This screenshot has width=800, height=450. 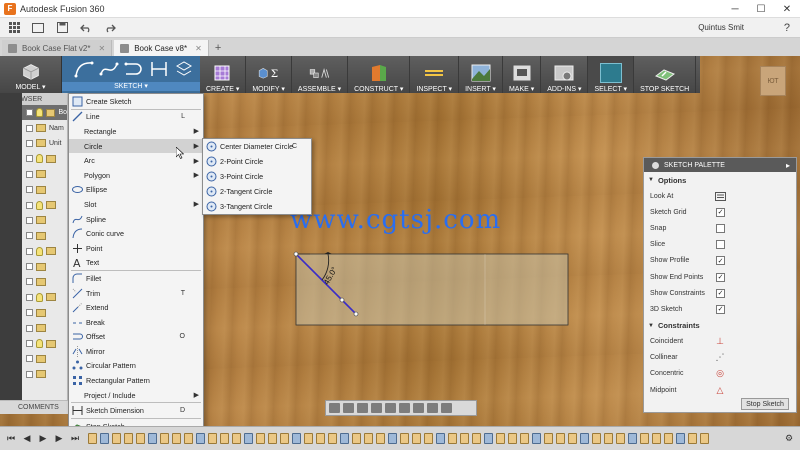 I want to click on submenu-item-3-tangent-circle: 3-Tangent Circle, so click(x=257, y=206).